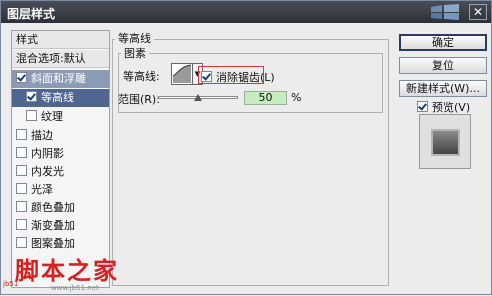  What do you see at coordinates (21, 242) in the screenshot?
I see `pattern-overlay-checkbox` at bounding box center [21, 242].